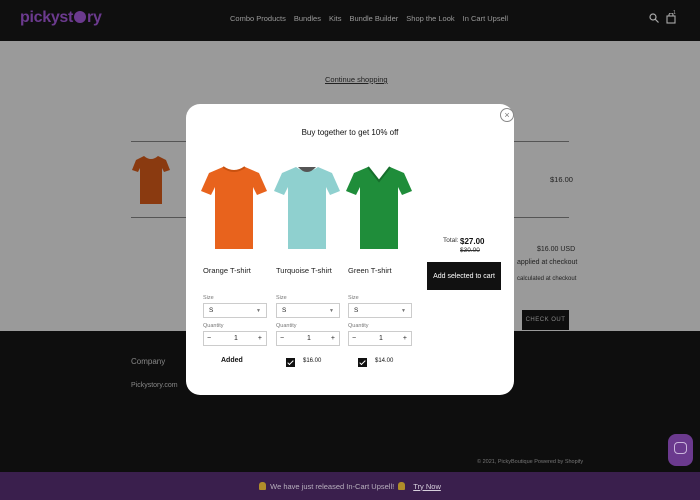 Image resolution: width=700 pixels, height=500 pixels. What do you see at coordinates (370, 270) in the screenshot?
I see `product-name: Green T-shirt` at bounding box center [370, 270].